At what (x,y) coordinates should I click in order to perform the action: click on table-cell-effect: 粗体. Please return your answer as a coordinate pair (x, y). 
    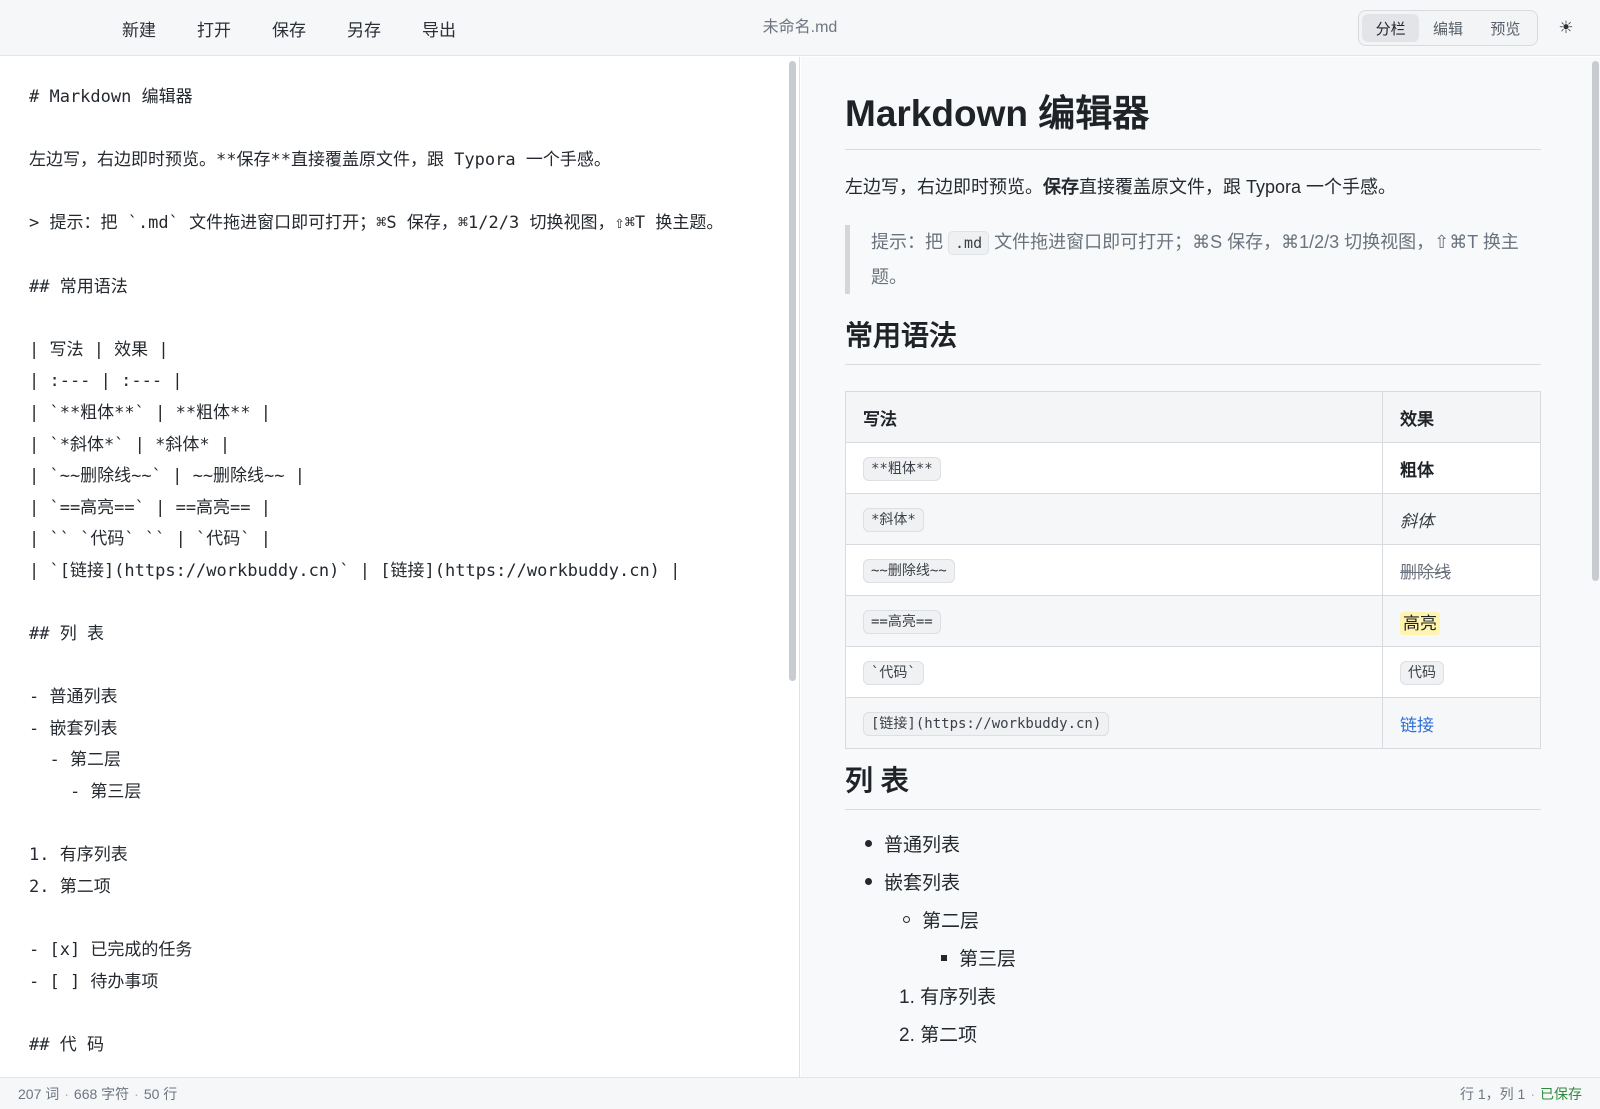
    Looking at the image, I should click on (1461, 468).